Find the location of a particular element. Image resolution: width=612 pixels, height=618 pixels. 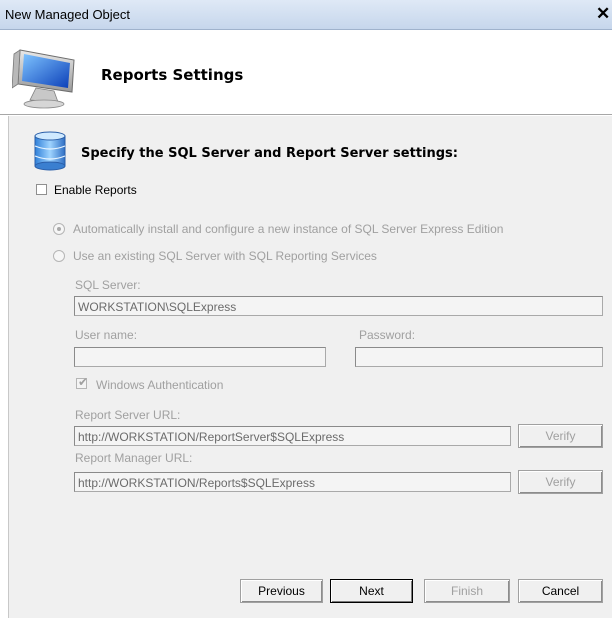

radio-selected-dot is located at coordinates (59, 229).